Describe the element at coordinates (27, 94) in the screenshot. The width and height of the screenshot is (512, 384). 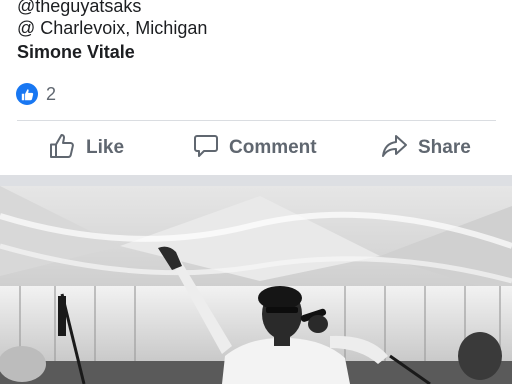
I see `thumbs-up-icon` at that location.